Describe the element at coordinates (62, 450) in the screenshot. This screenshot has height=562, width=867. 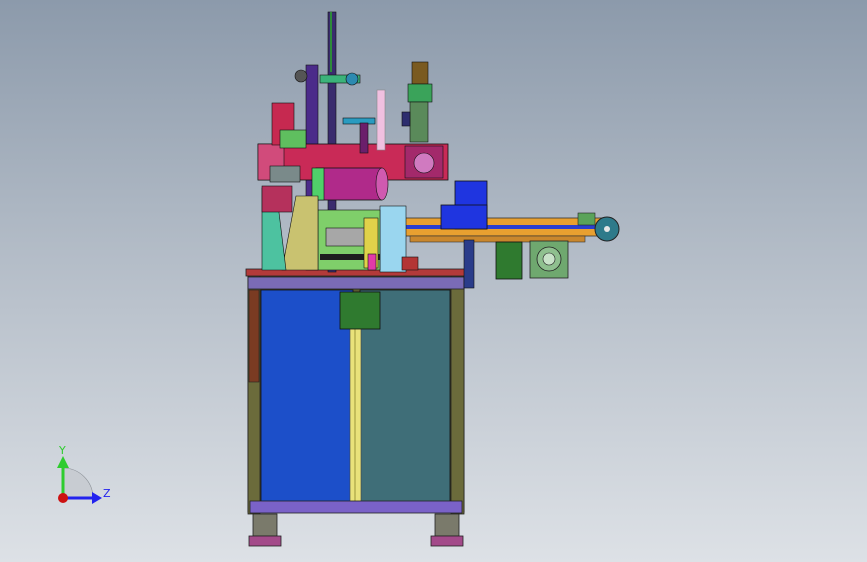
I see `y-axis-label: Y` at that location.